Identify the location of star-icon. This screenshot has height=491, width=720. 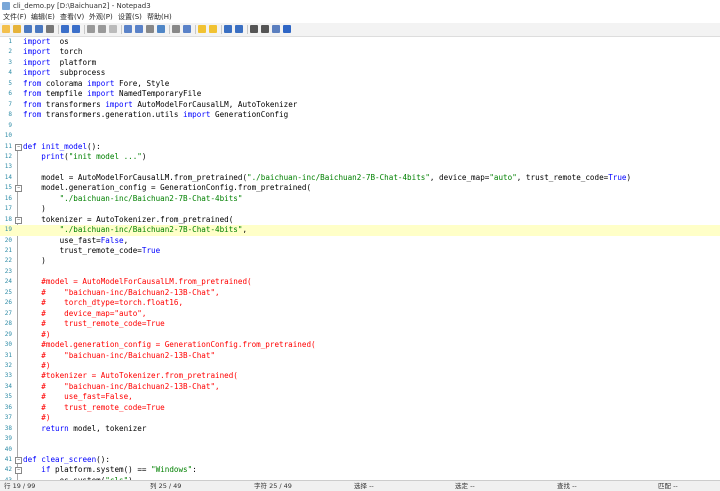
(202, 29).